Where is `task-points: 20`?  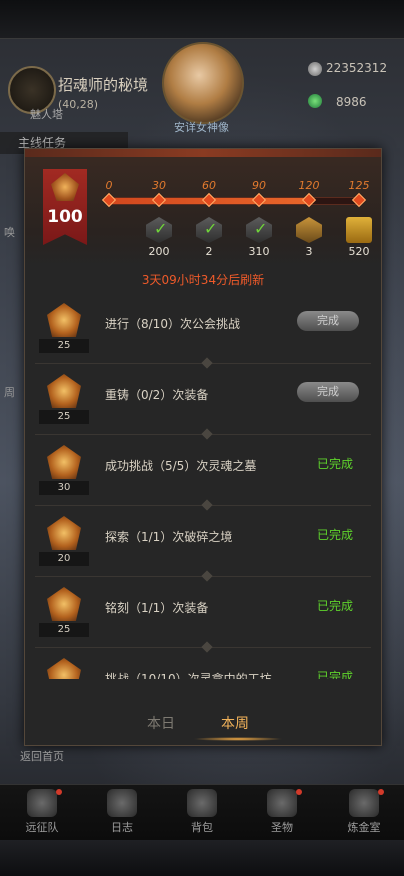
task-points: 20 is located at coordinates (64, 559).